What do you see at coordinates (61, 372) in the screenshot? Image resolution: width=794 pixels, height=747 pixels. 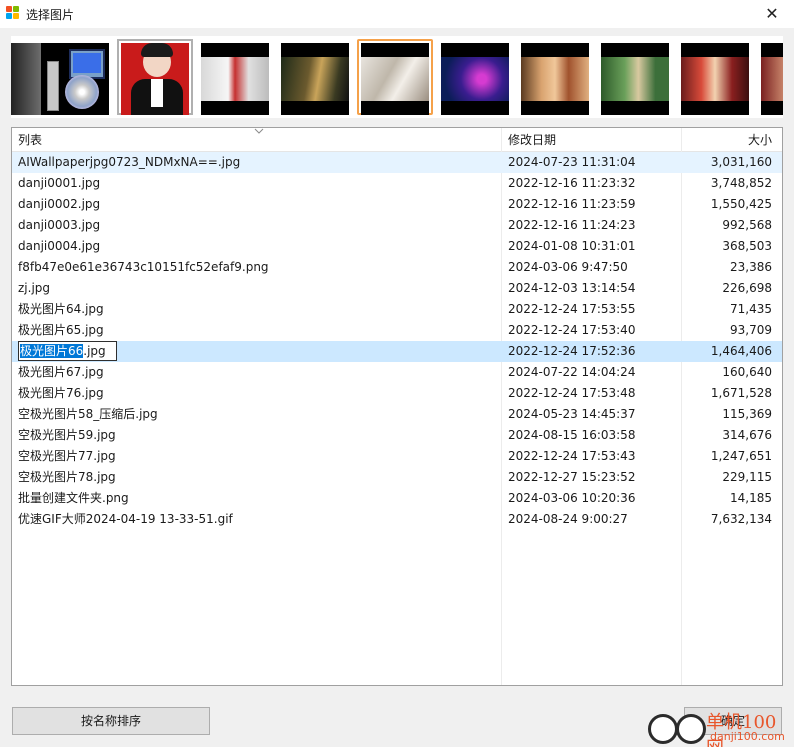 I see `file-name: 极光图片67.jpg` at bounding box center [61, 372].